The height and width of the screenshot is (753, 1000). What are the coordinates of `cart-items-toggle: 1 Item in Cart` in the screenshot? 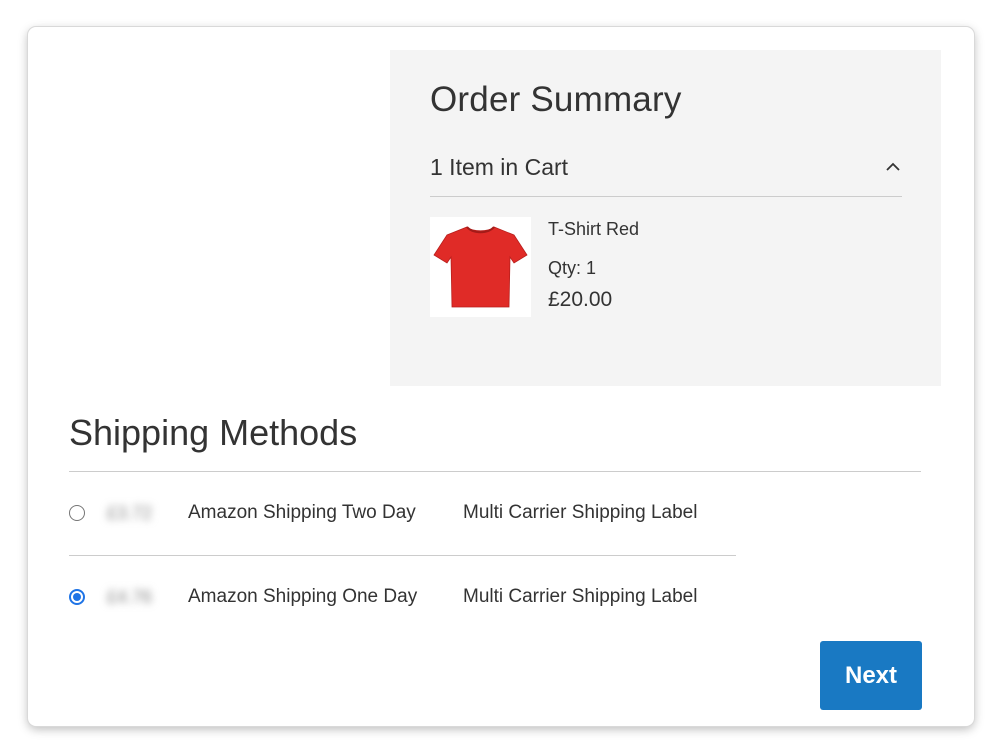 It's located at (666, 173).